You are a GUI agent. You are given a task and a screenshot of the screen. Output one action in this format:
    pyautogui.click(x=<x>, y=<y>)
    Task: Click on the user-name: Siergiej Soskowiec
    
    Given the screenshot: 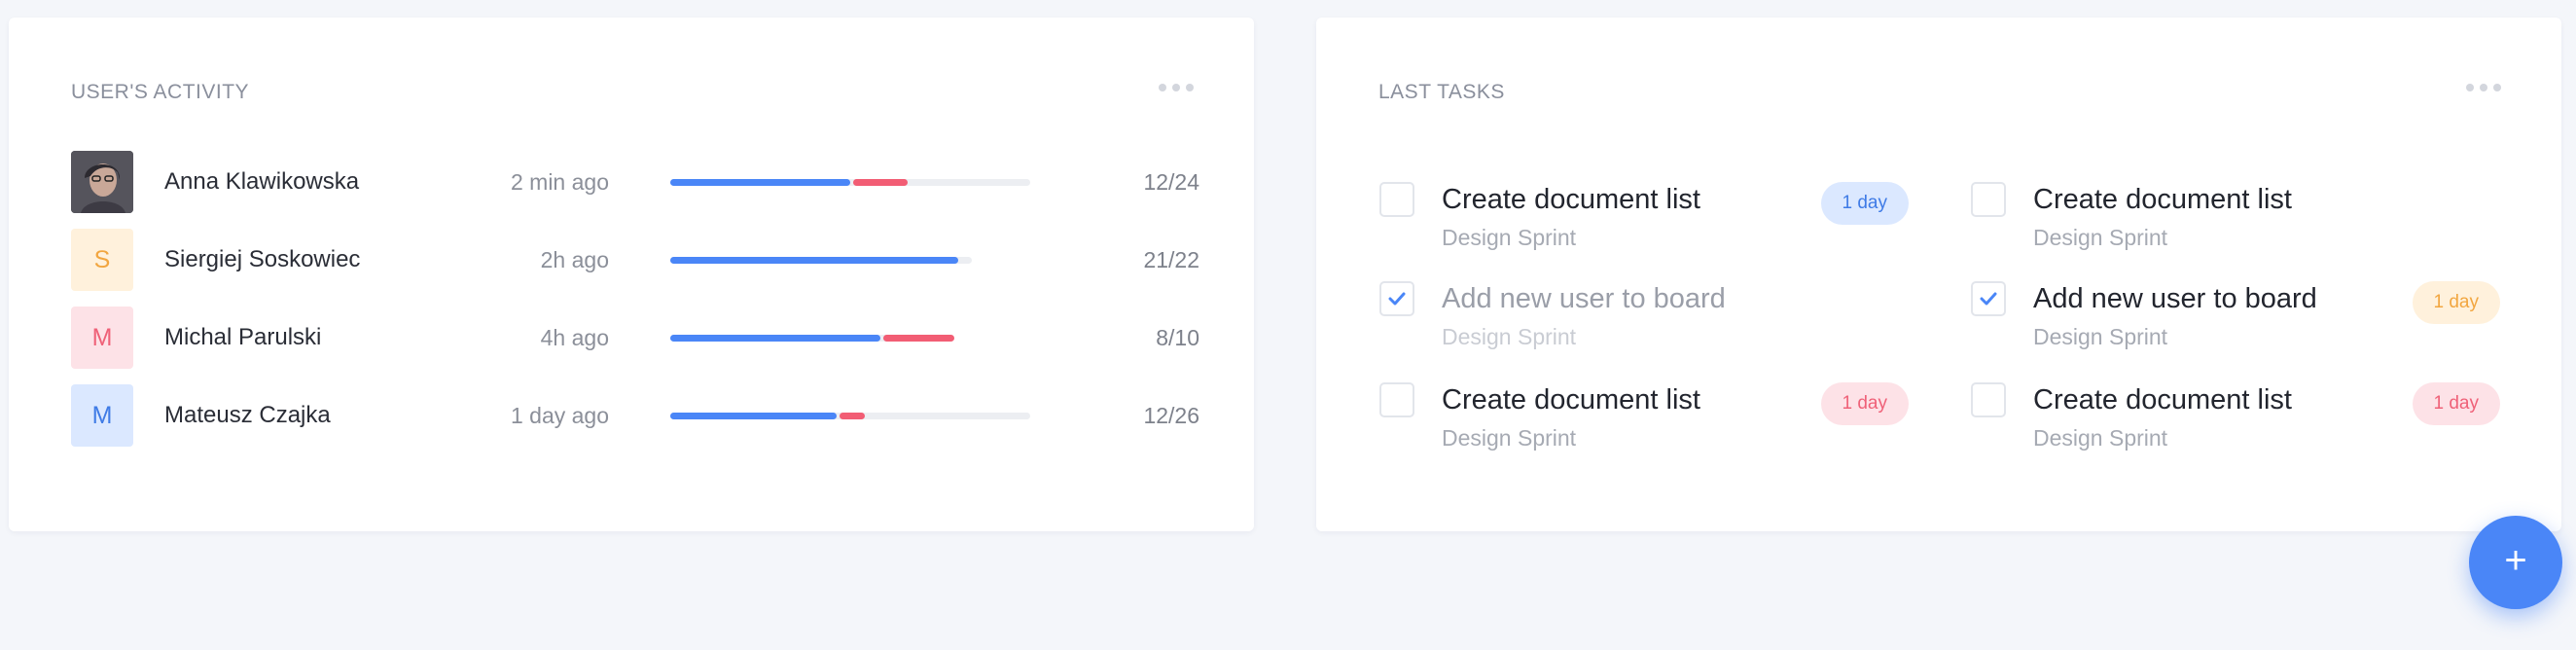 What is the action you would take?
    pyautogui.click(x=262, y=259)
    